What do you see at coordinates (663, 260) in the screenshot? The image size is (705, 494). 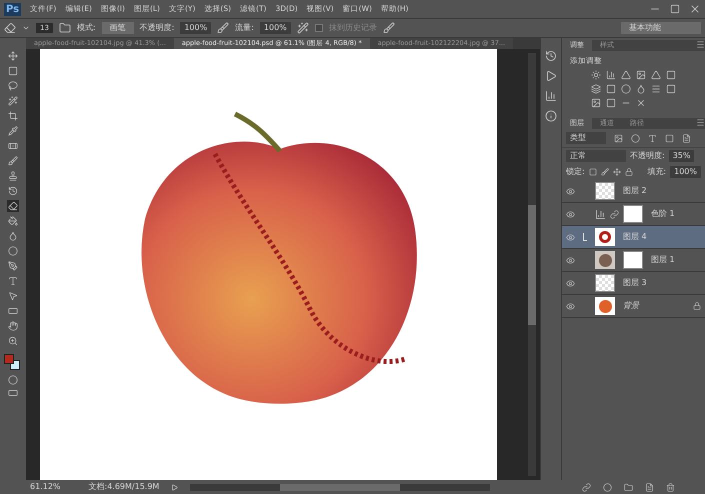 I see `layer-name: 图层 1` at bounding box center [663, 260].